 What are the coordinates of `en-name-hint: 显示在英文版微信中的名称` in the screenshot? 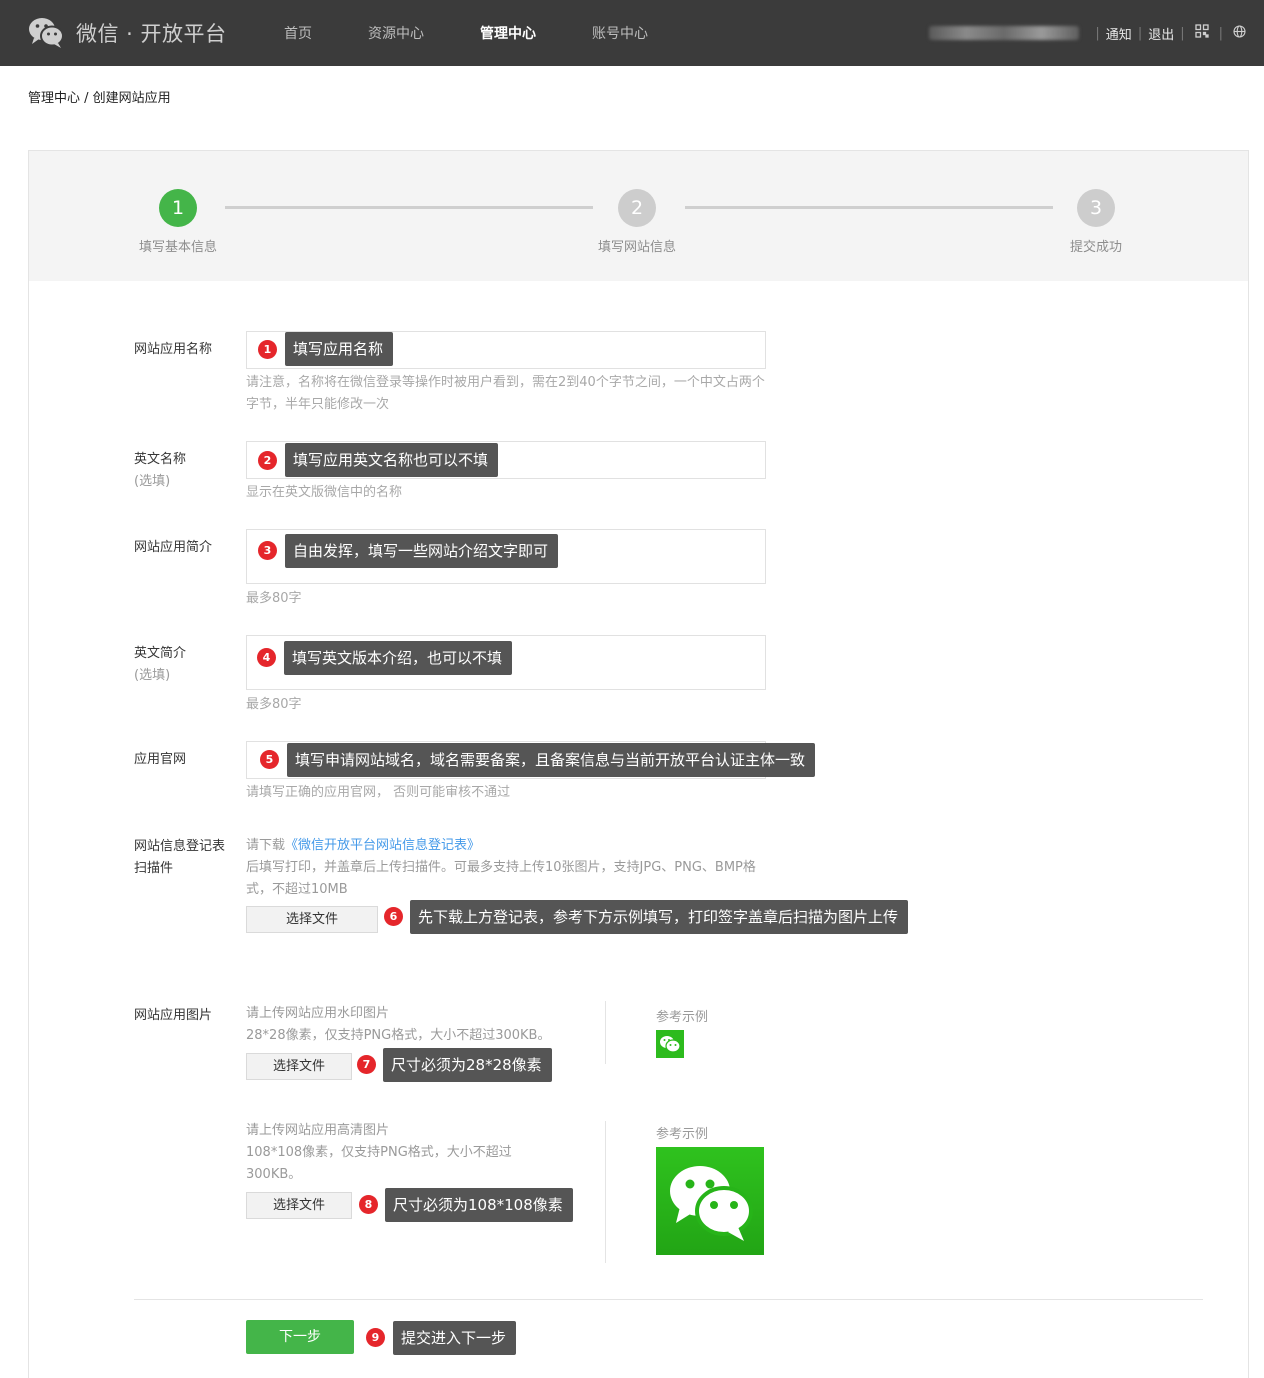 It's located at (324, 492).